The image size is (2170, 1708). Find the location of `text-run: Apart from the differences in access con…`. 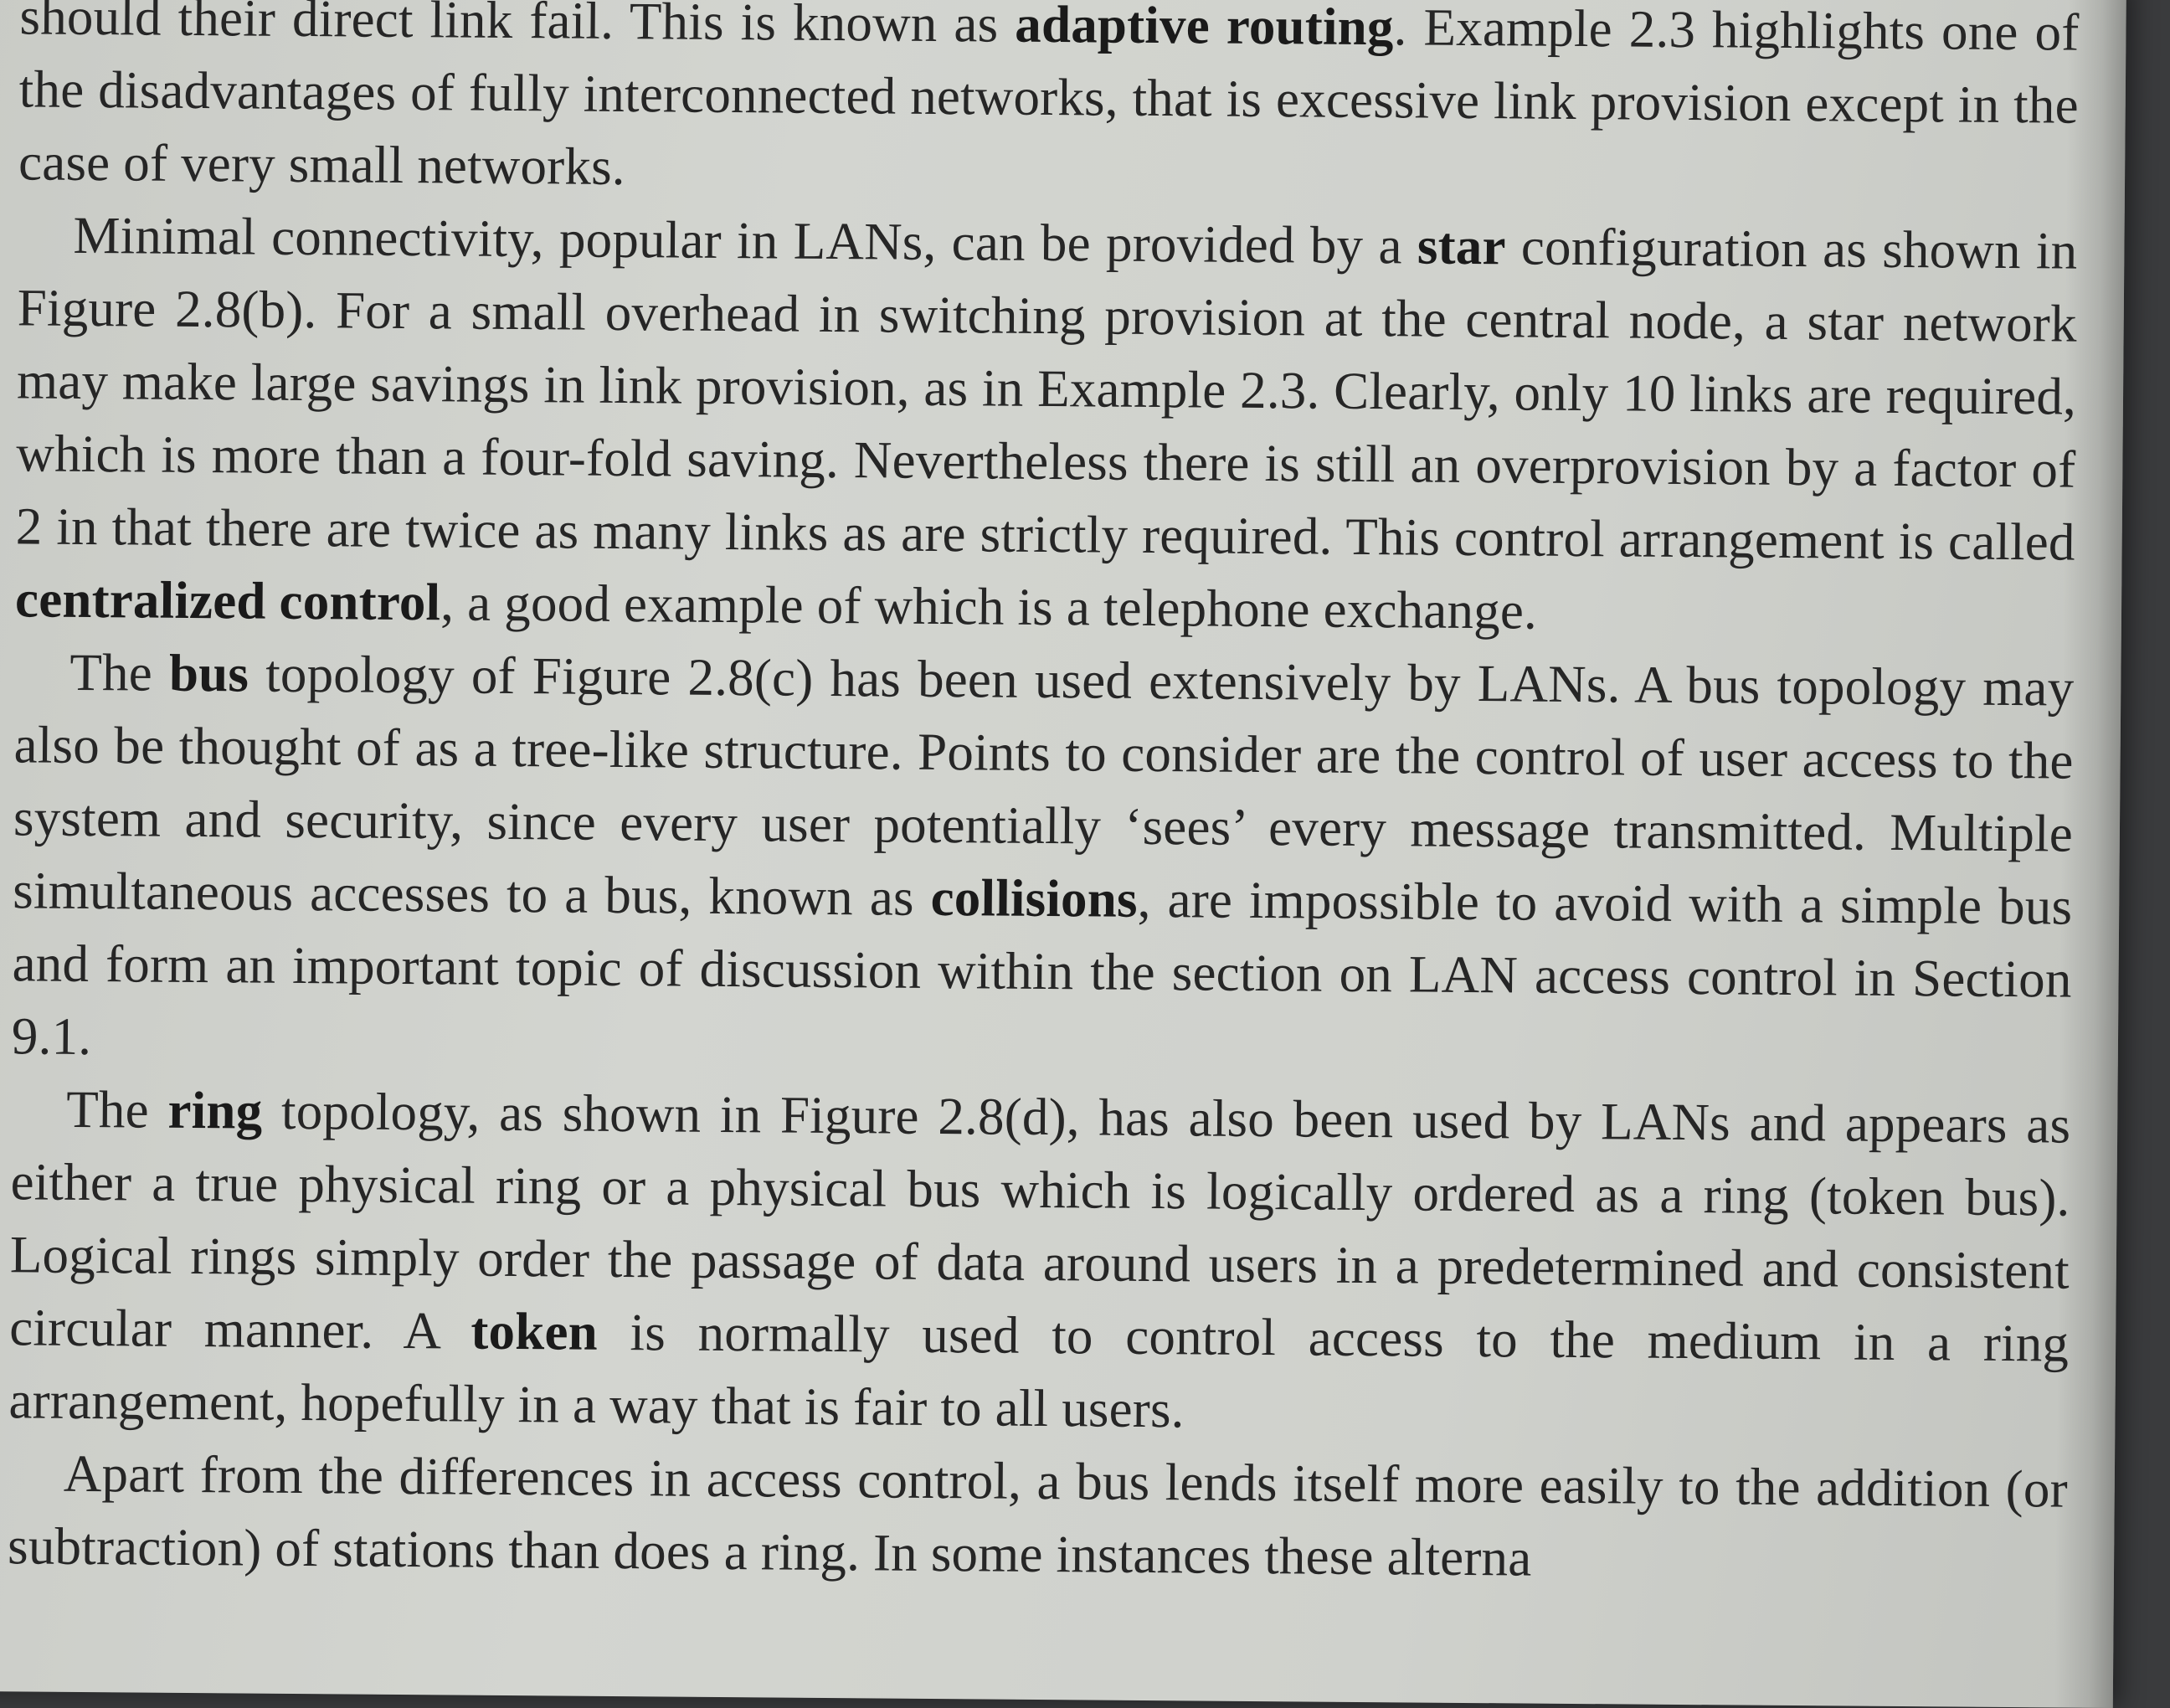

text-run: Apart from the differences in access con… is located at coordinates (1038, 1515).